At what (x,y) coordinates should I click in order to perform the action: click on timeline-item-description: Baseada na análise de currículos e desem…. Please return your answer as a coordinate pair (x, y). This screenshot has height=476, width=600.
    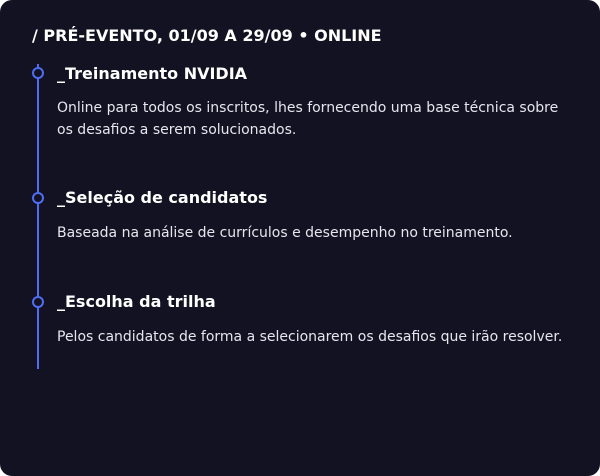
    Looking at the image, I should click on (285, 233).